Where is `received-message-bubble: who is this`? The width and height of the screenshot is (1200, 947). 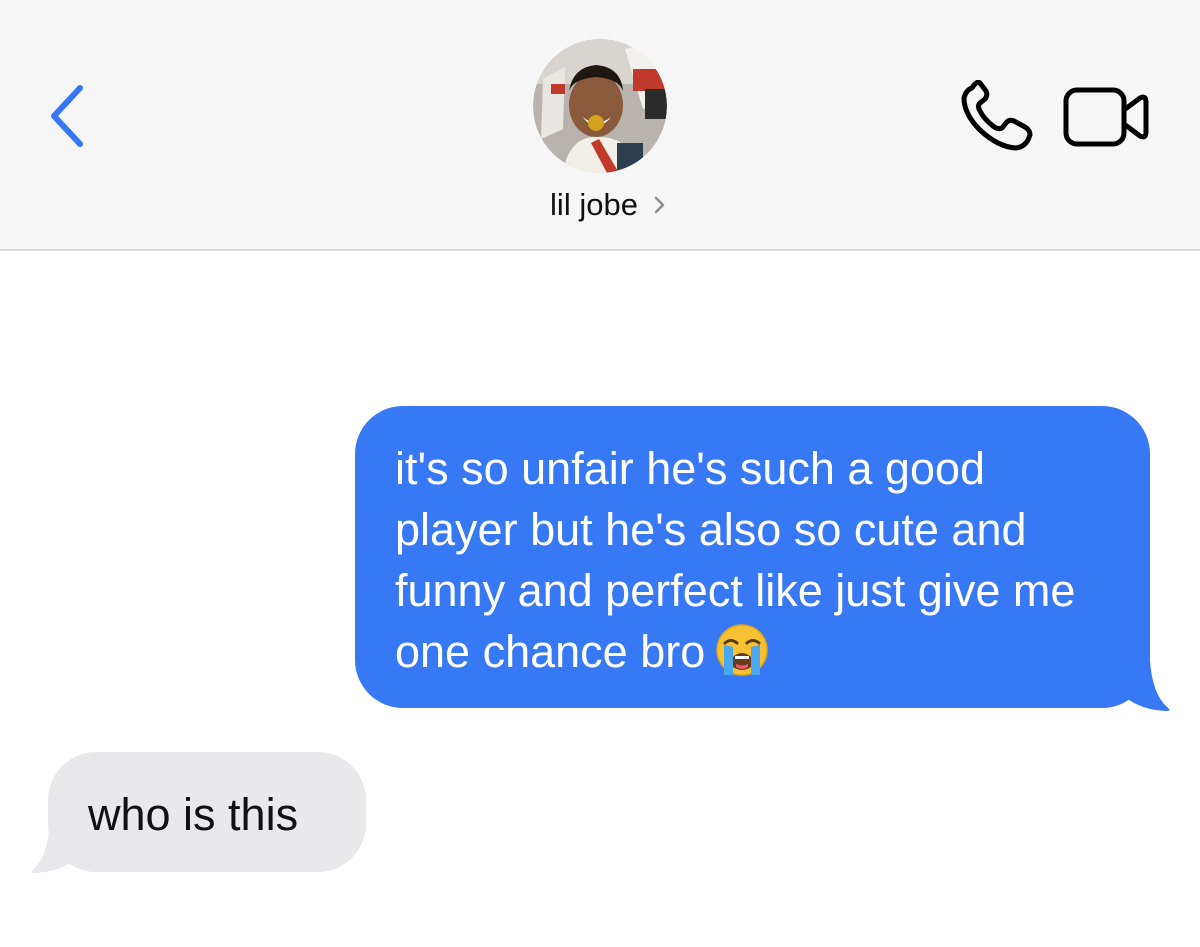
received-message-bubble: who is this is located at coordinates (207, 812).